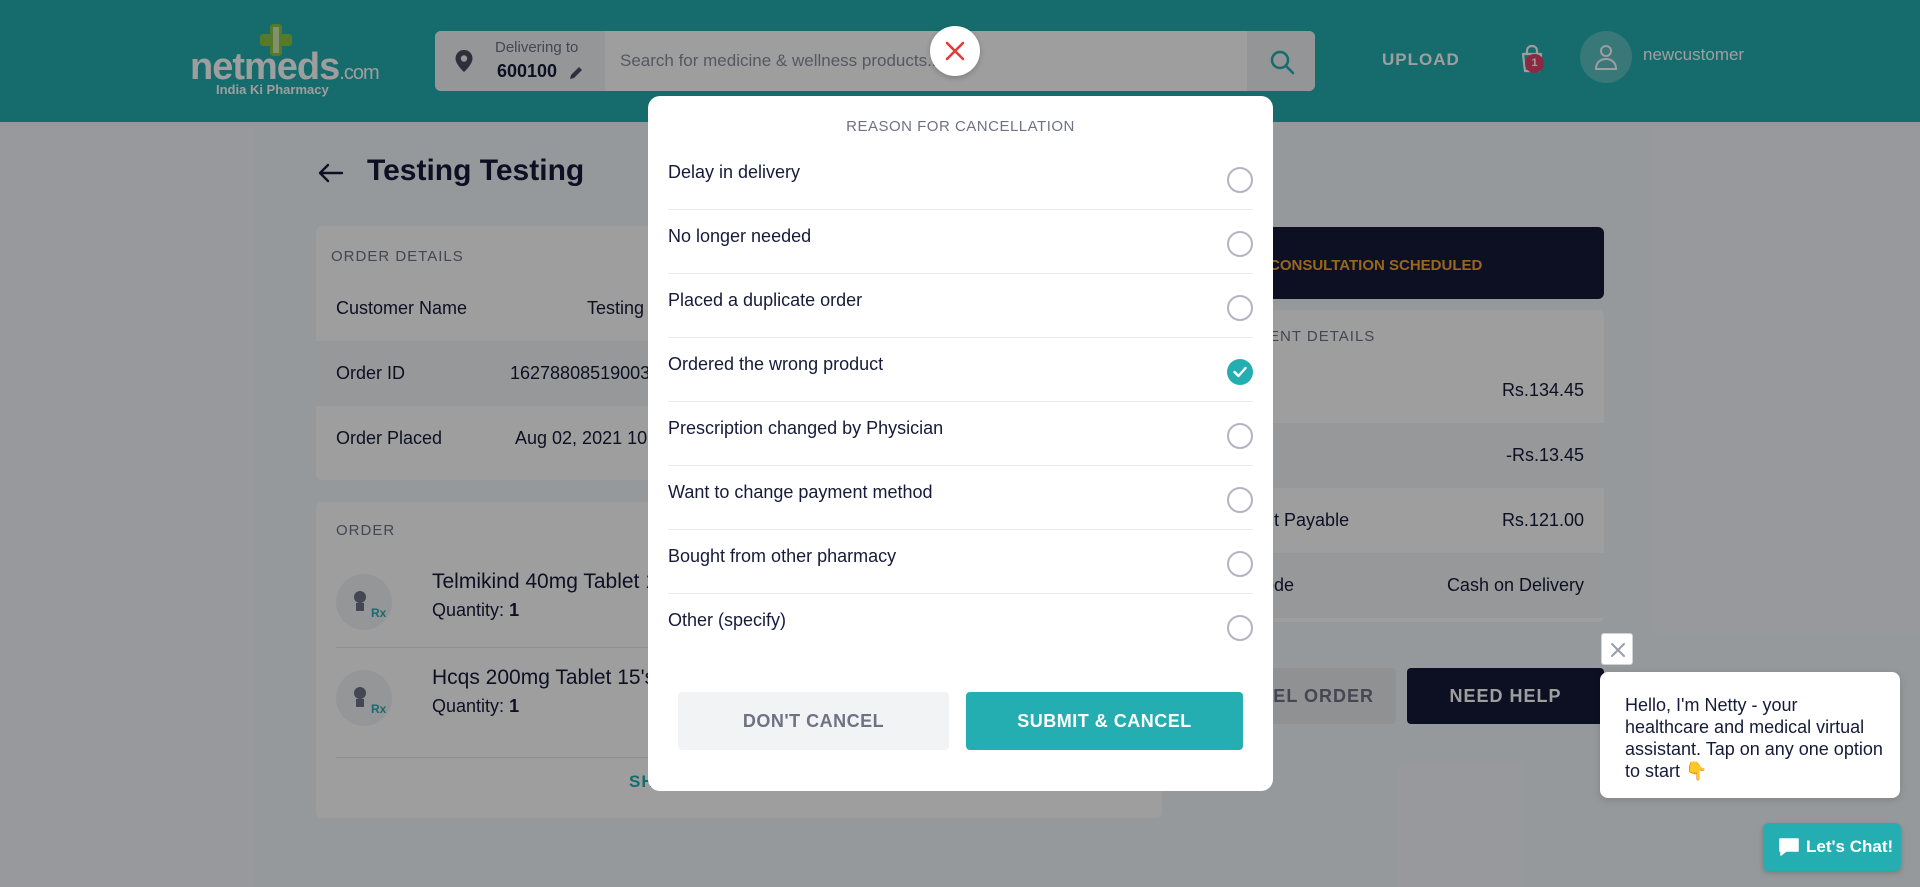  What do you see at coordinates (740, 236) in the screenshot?
I see `reason-label: No longer needed` at bounding box center [740, 236].